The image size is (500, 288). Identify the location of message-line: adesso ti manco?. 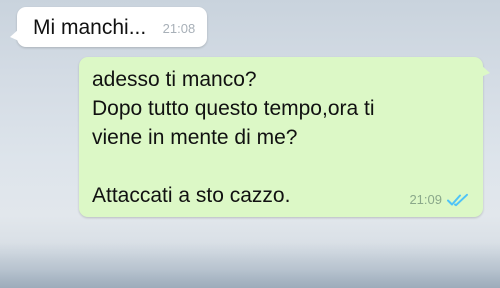
(174, 79).